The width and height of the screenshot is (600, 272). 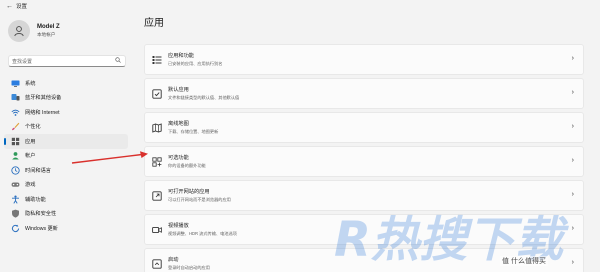 I want to click on optional-features-icon, so click(x=157, y=162).